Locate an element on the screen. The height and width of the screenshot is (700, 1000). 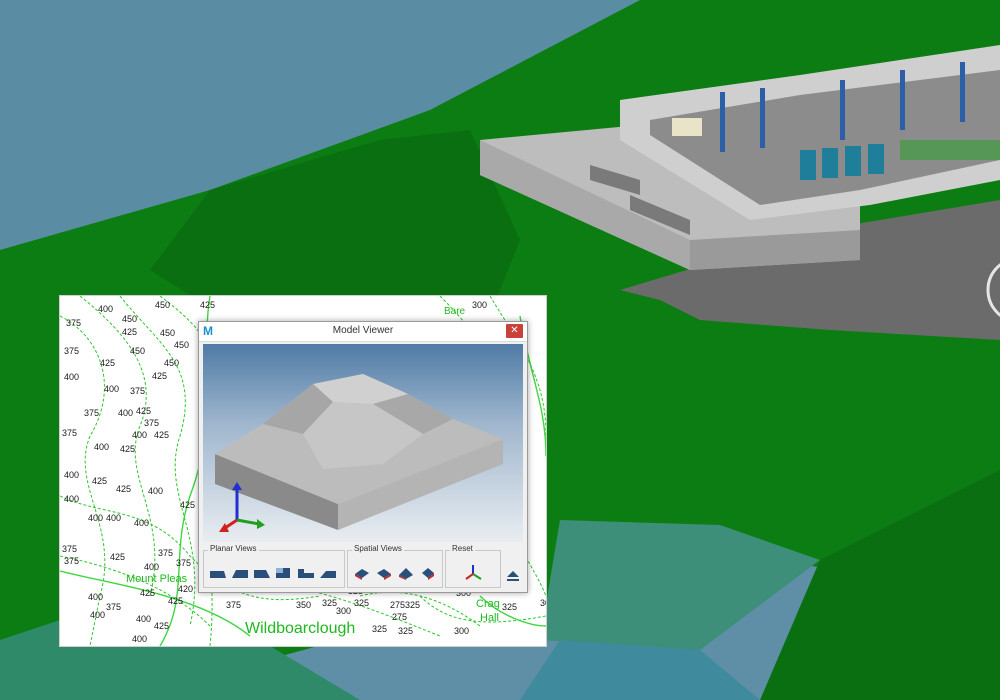
iso-view-2-button is located at coordinates (384, 573).